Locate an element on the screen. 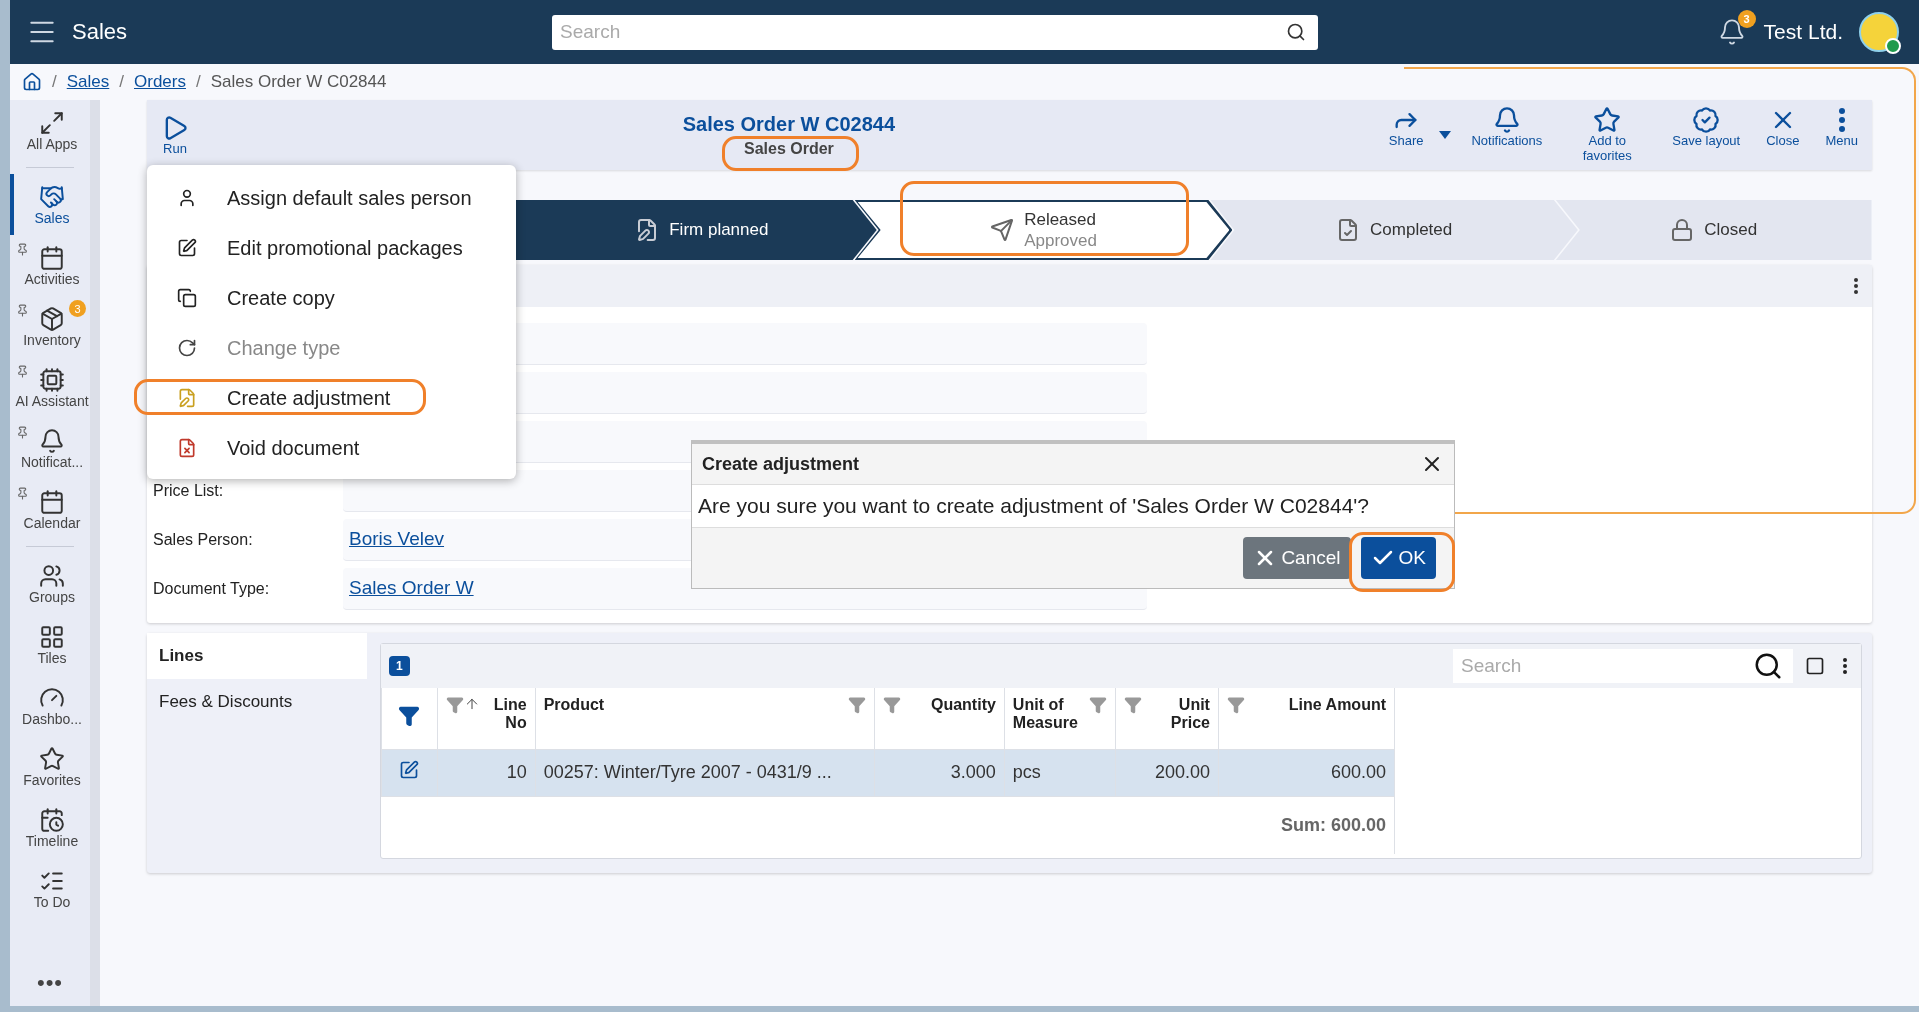 This screenshot has height=1012, width=1919. sidebar-item: AI Assistant is located at coordinates (50, 387).